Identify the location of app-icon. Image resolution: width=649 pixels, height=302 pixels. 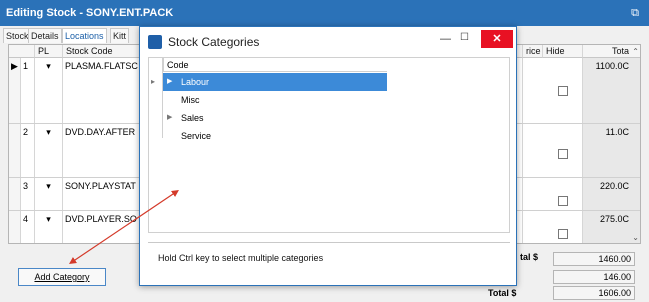
(155, 42).